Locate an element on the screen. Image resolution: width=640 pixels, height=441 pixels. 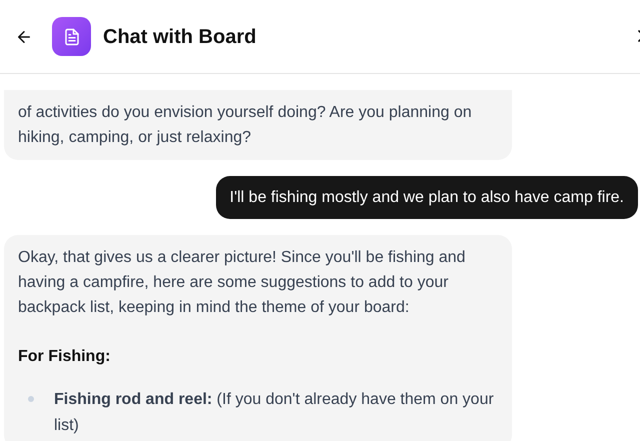
list-item-text: Fishing rod and reel: (If you don't already have them on your list) is located at coordinates (274, 413).